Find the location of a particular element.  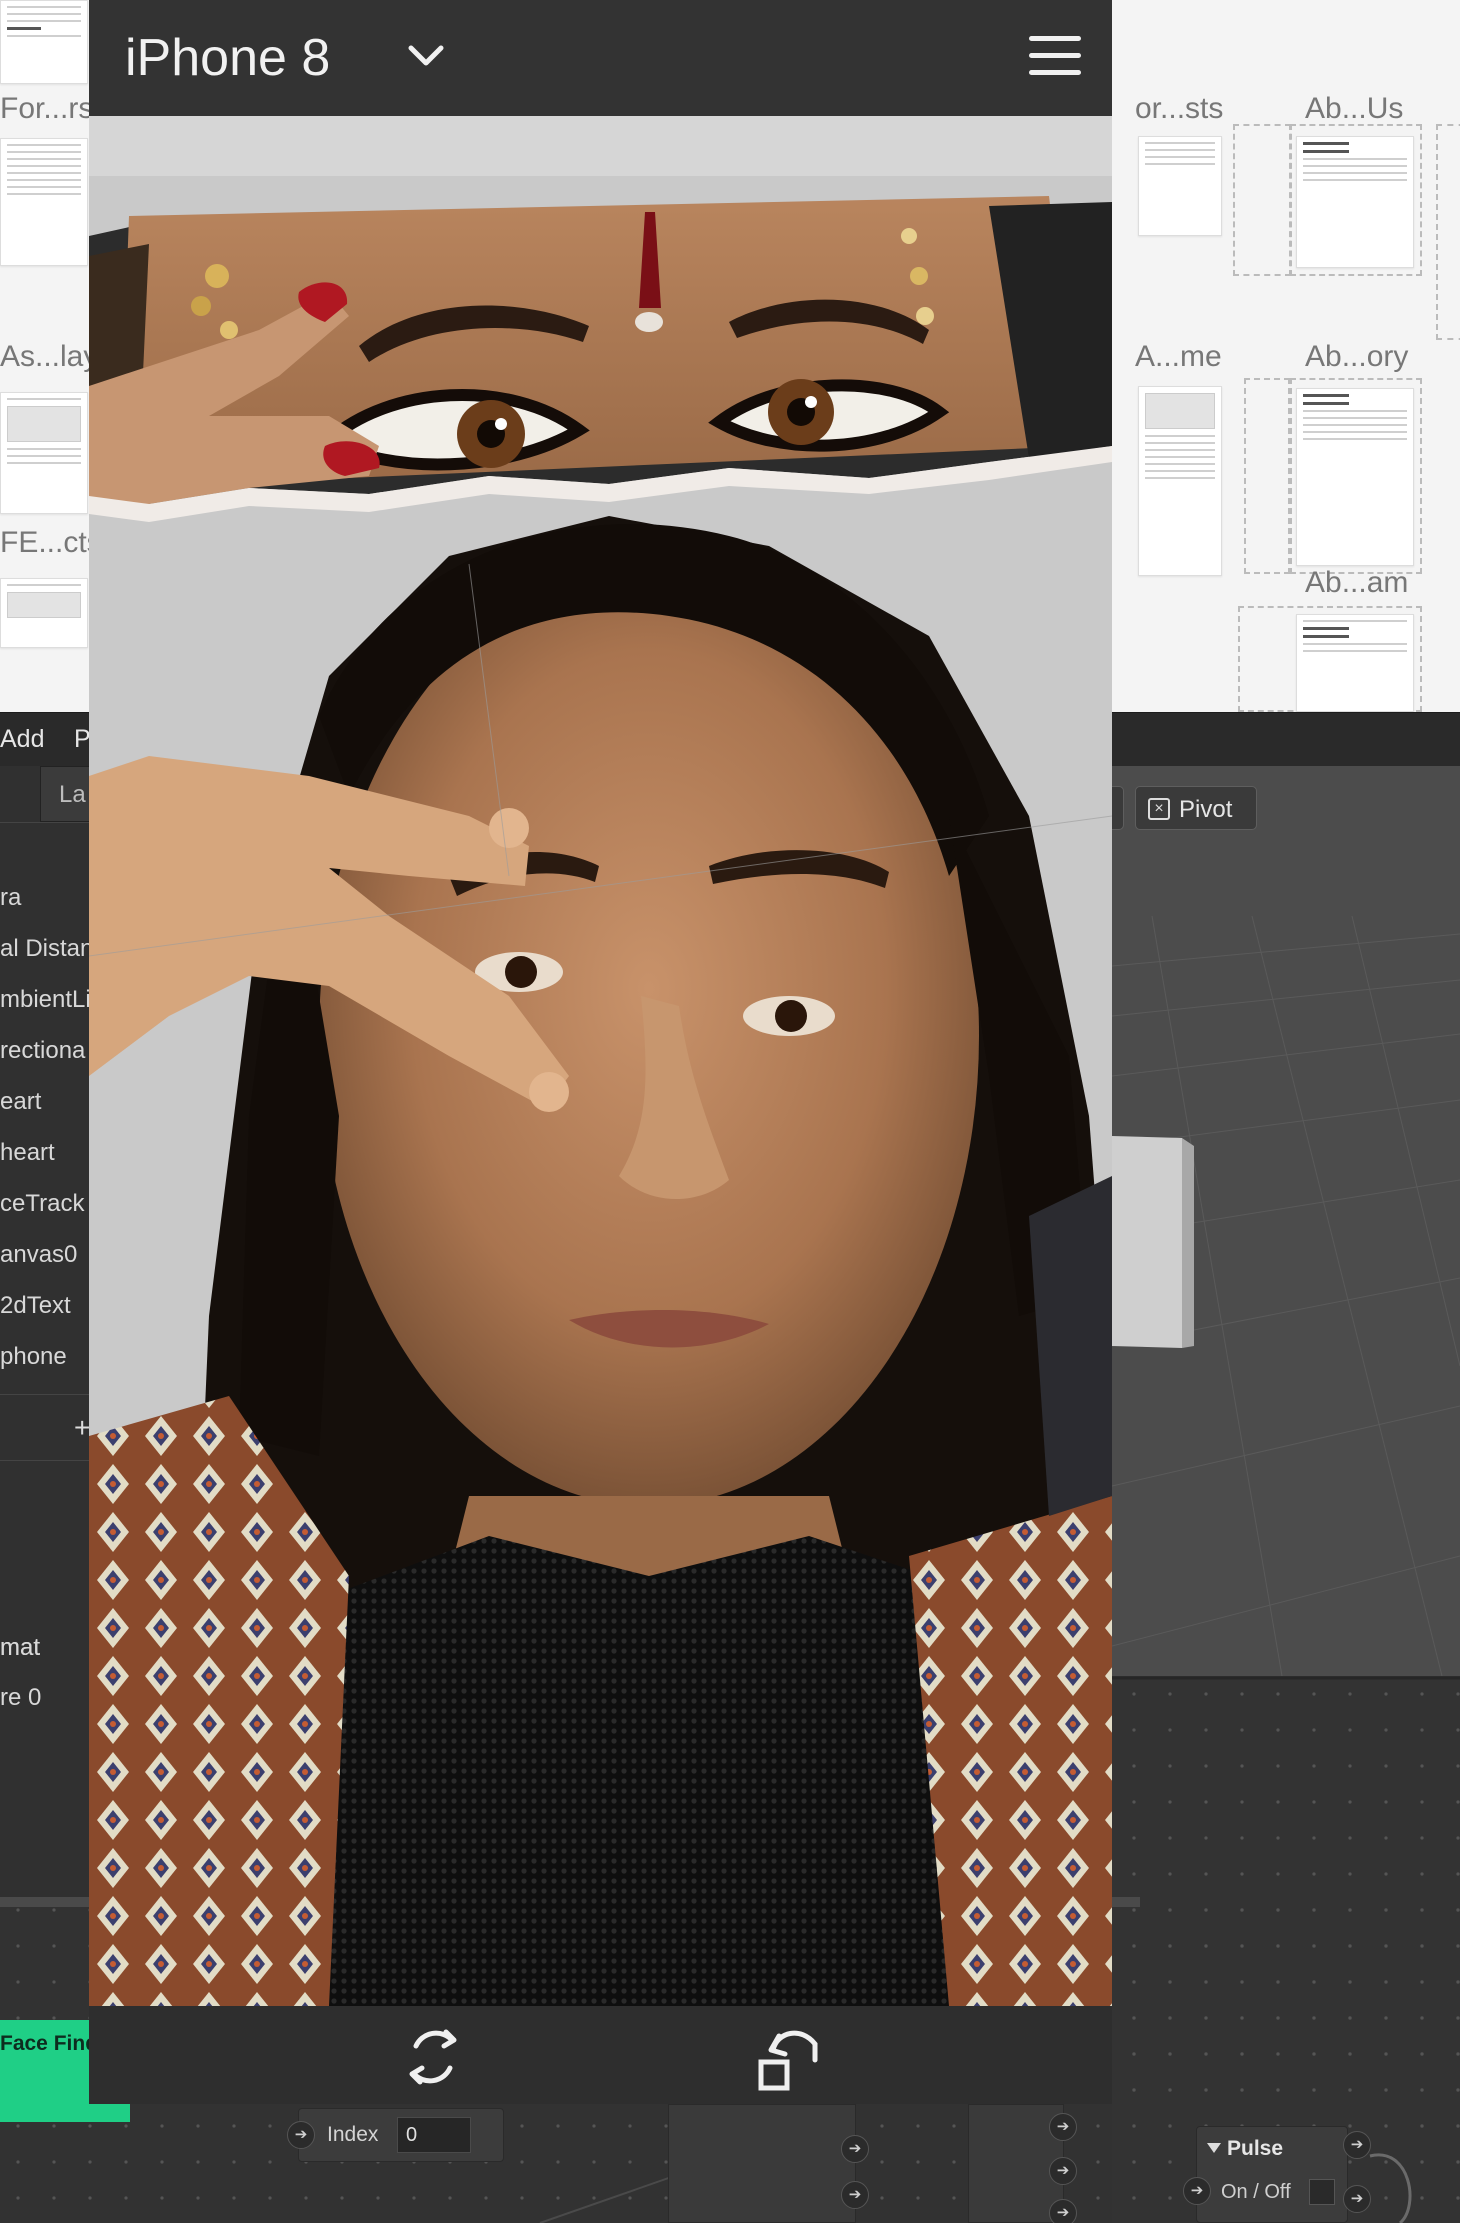

scene-item: eart is located at coordinates (20, 1102).